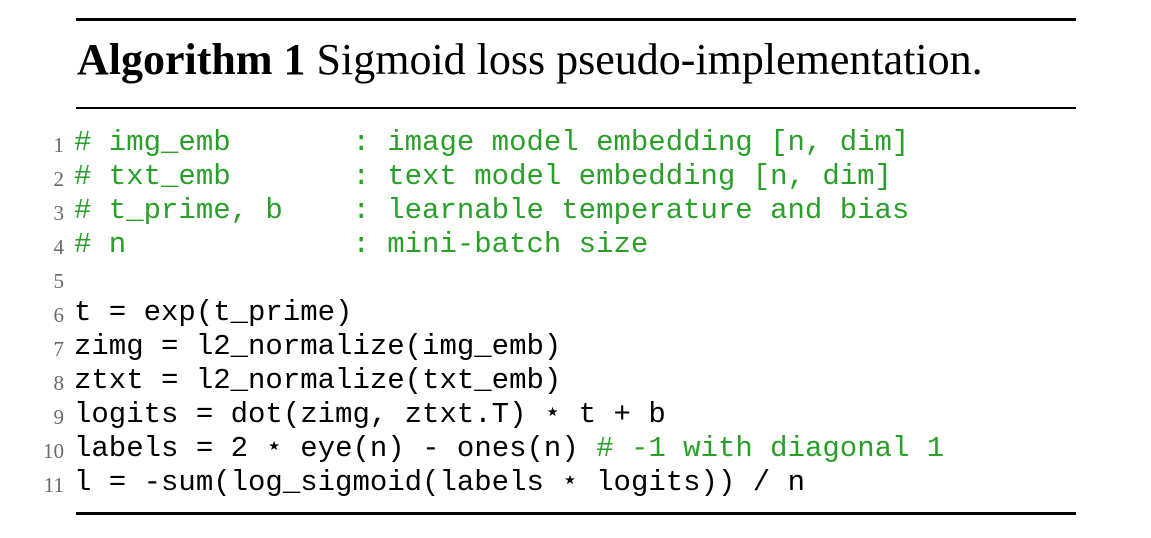 This screenshot has width=1151, height=538. I want to click on code-line: 4 # n : mini-batch size, so click(575, 245).